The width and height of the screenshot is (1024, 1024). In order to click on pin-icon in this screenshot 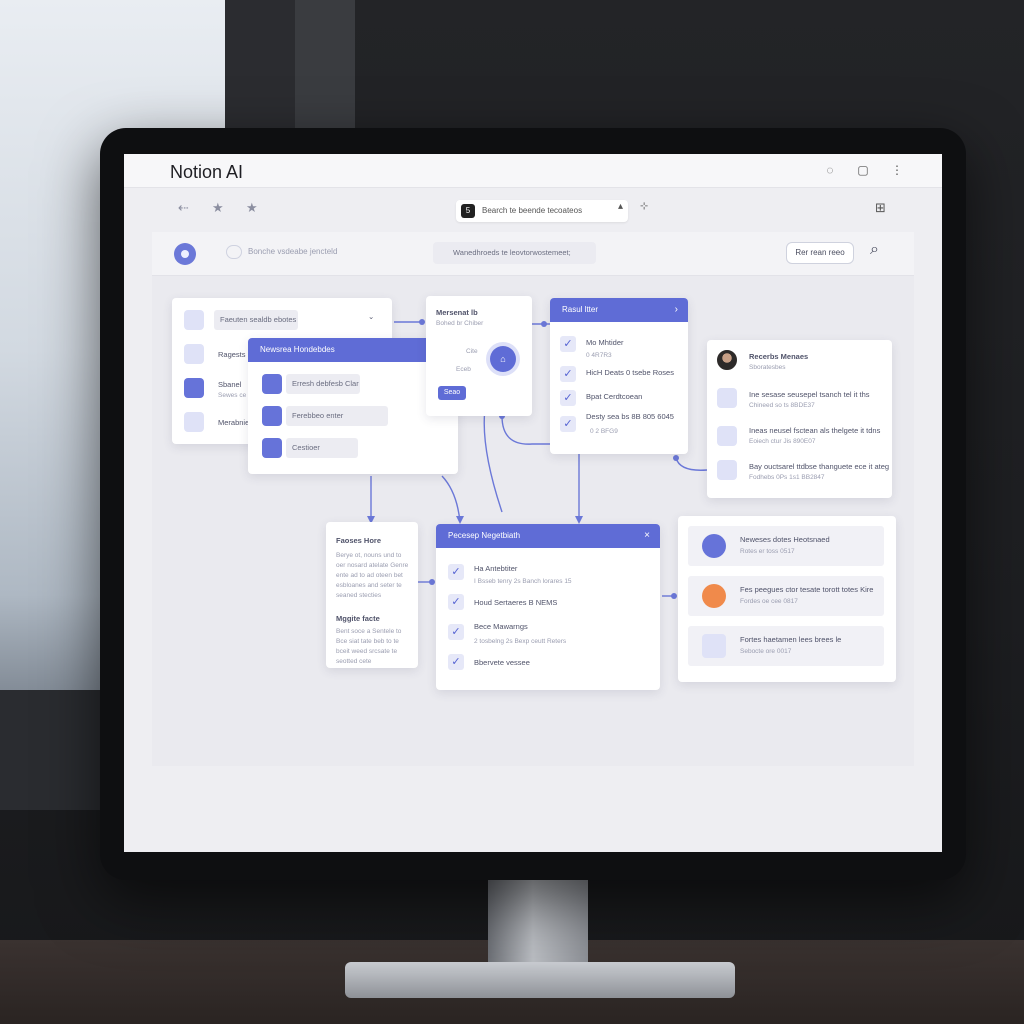, I will do `click(194, 320)`.